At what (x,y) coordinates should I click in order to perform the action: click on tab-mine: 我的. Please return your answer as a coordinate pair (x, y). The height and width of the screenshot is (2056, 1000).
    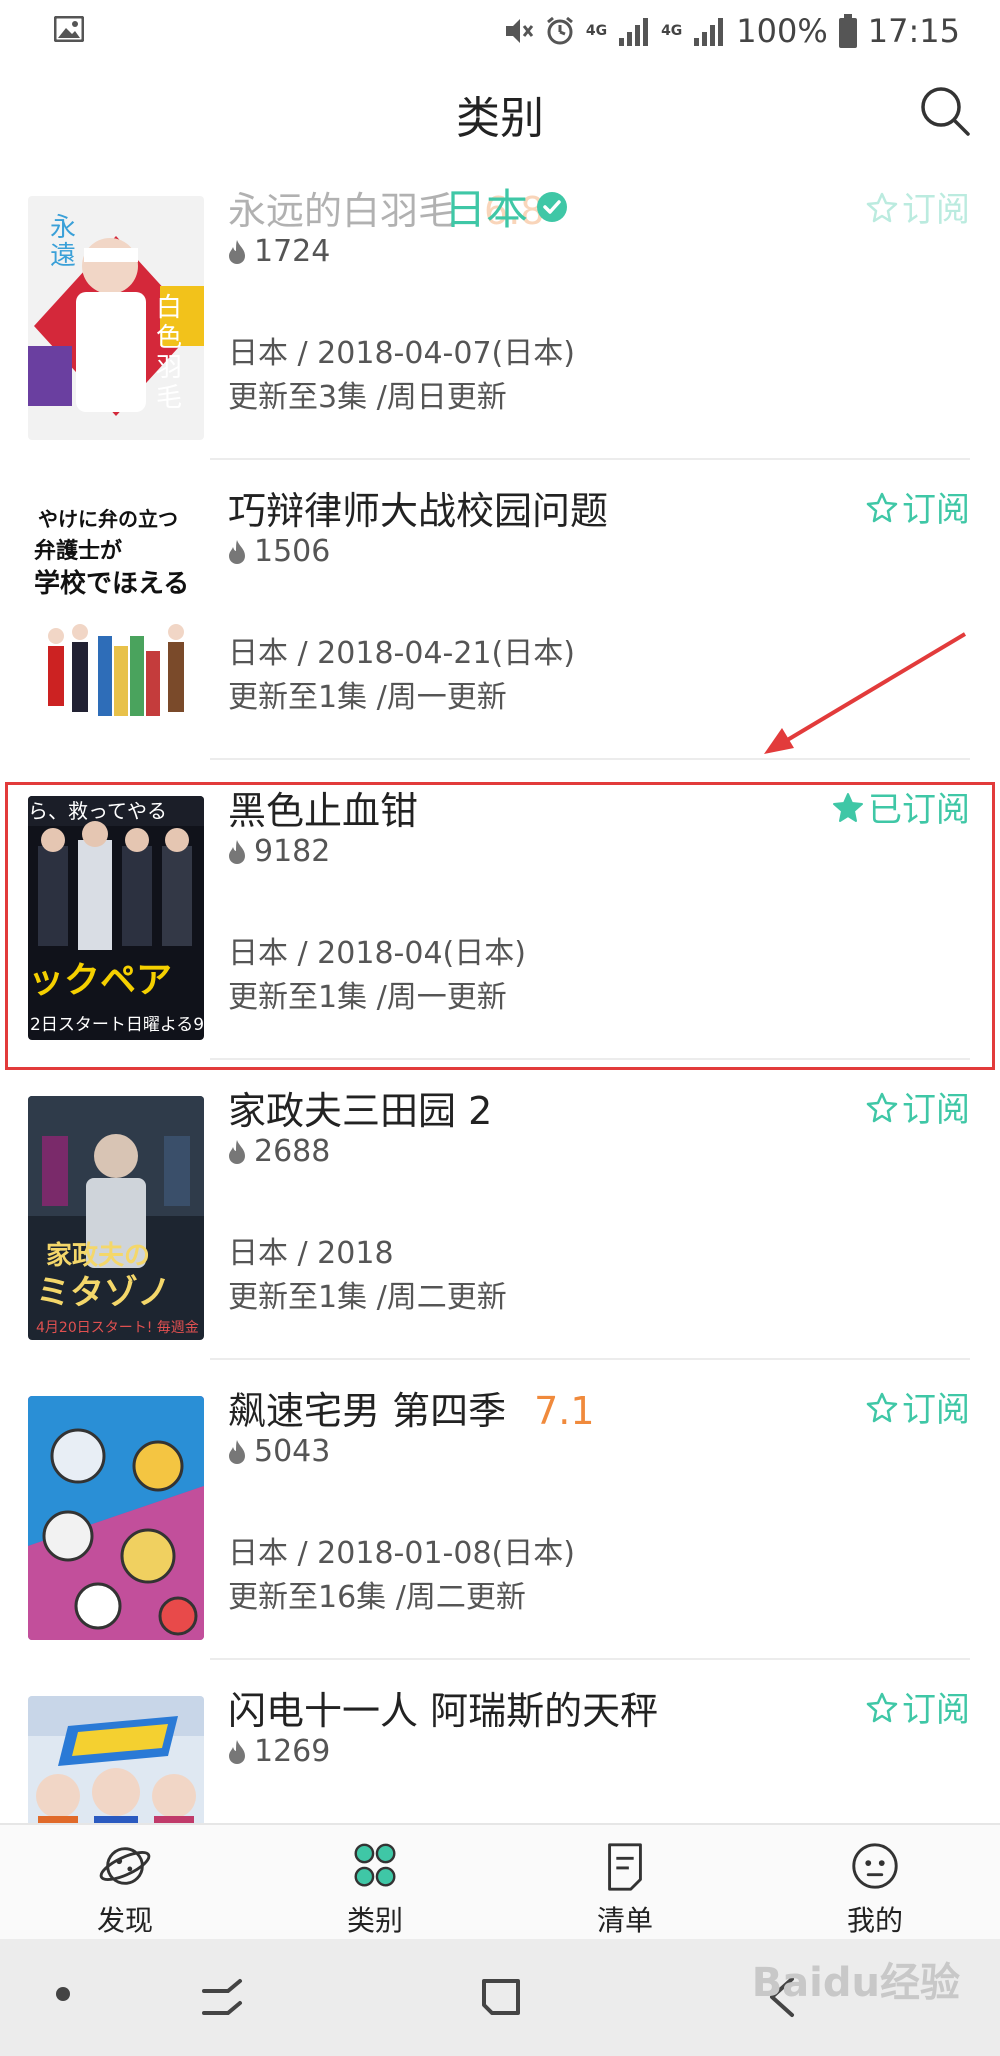
    Looking at the image, I should click on (875, 1882).